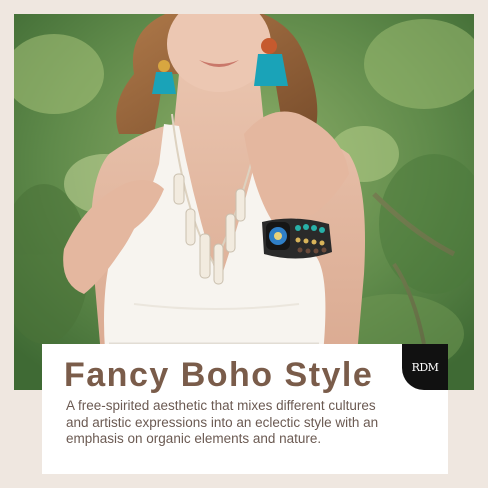 This screenshot has height=488, width=488. I want to click on logo-text: RDM, so click(425, 367).